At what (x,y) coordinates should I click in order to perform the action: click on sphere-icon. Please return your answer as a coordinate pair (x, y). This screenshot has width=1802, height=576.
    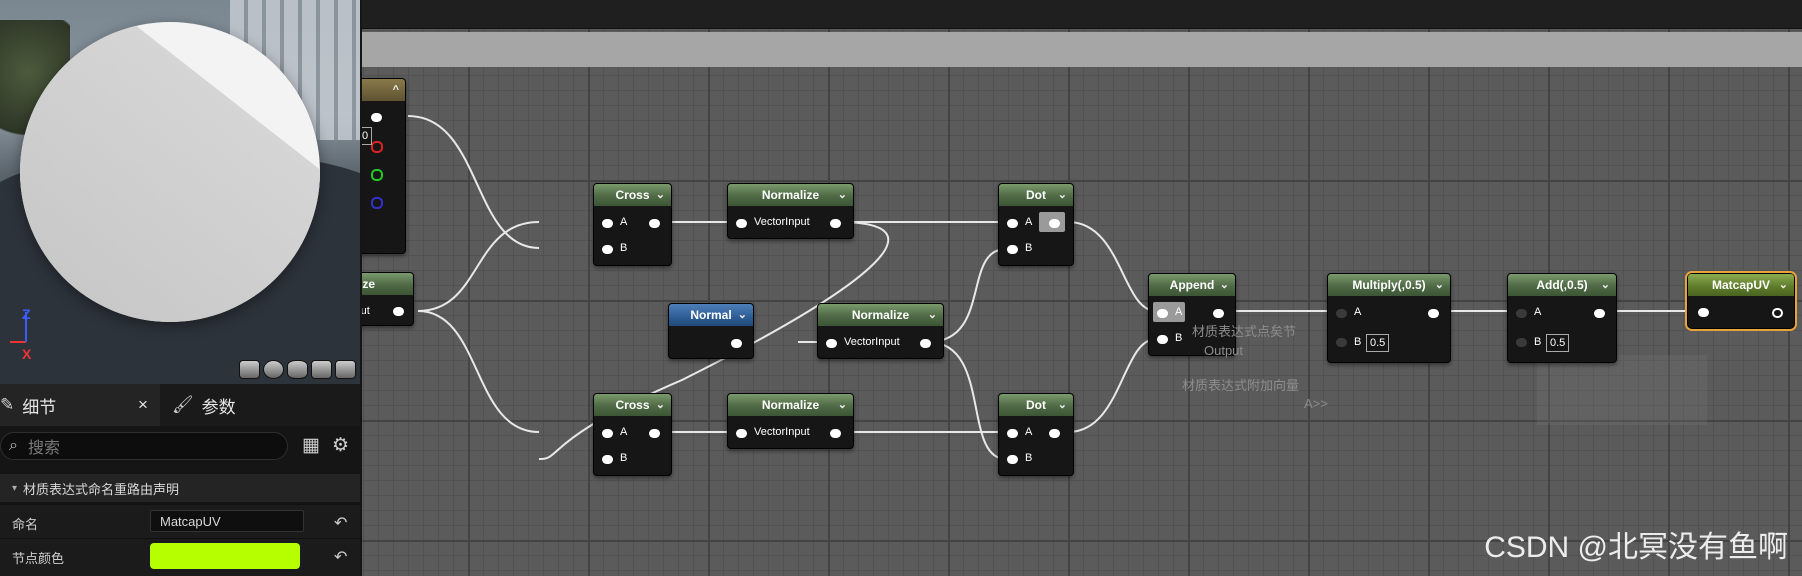
    Looking at the image, I should click on (273, 369).